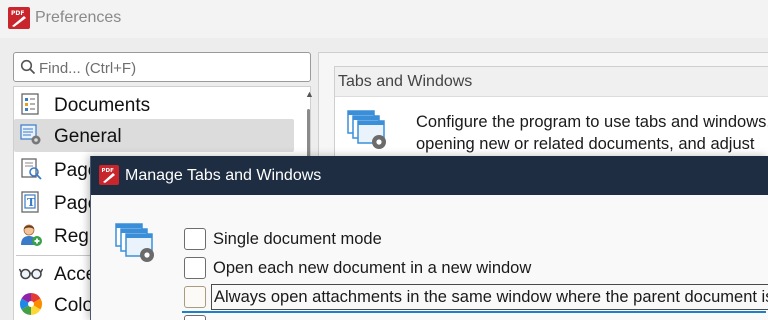 This screenshot has width=768, height=320. Describe the element at coordinates (154, 135) in the screenshot. I see `sidebar-item-general: General` at that location.